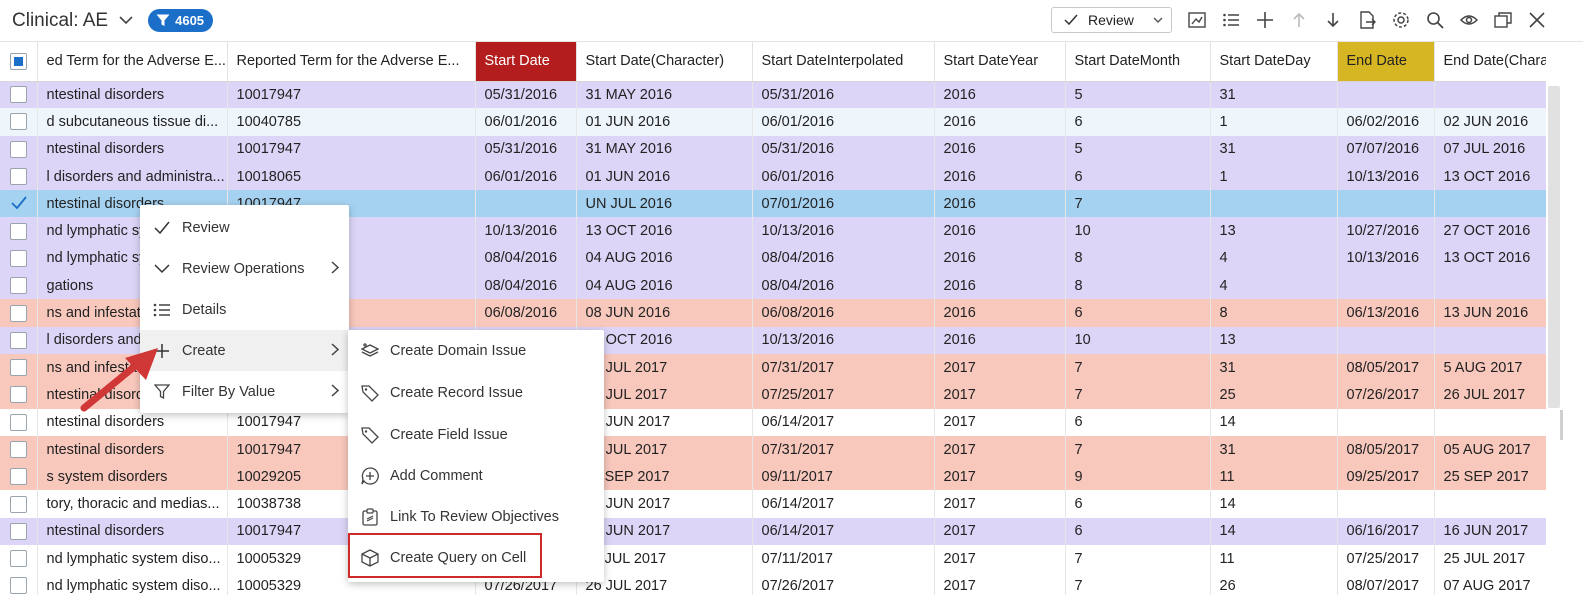 This screenshot has height=595, width=1583. Describe the element at coordinates (244, 391) in the screenshot. I see `menu-item-filter-by-value: Filter By Value` at that location.